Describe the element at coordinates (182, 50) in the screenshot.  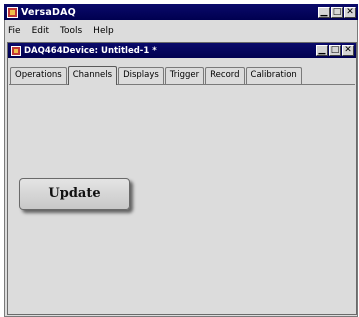
I see `document-titlebar: DAQ464Device: Untitled-1 * ▁ □ ✕` at that location.